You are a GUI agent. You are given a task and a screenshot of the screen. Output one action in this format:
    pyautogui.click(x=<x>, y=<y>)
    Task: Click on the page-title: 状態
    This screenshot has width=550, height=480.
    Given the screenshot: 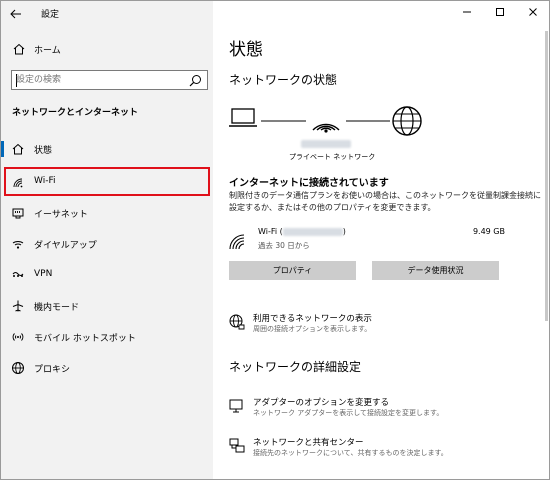 What is the action you would take?
    pyautogui.click(x=246, y=50)
    